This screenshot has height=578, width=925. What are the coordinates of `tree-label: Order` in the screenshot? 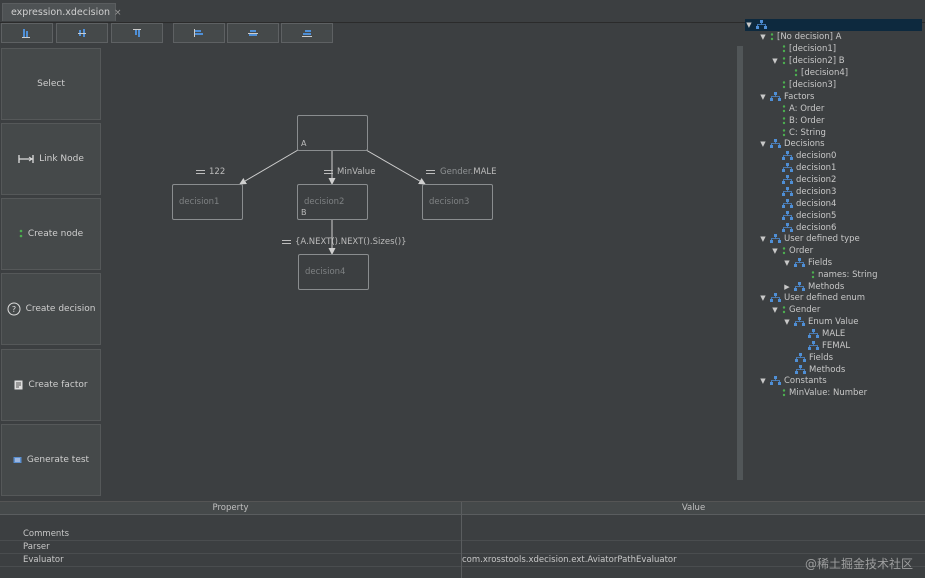 It's located at (801, 251).